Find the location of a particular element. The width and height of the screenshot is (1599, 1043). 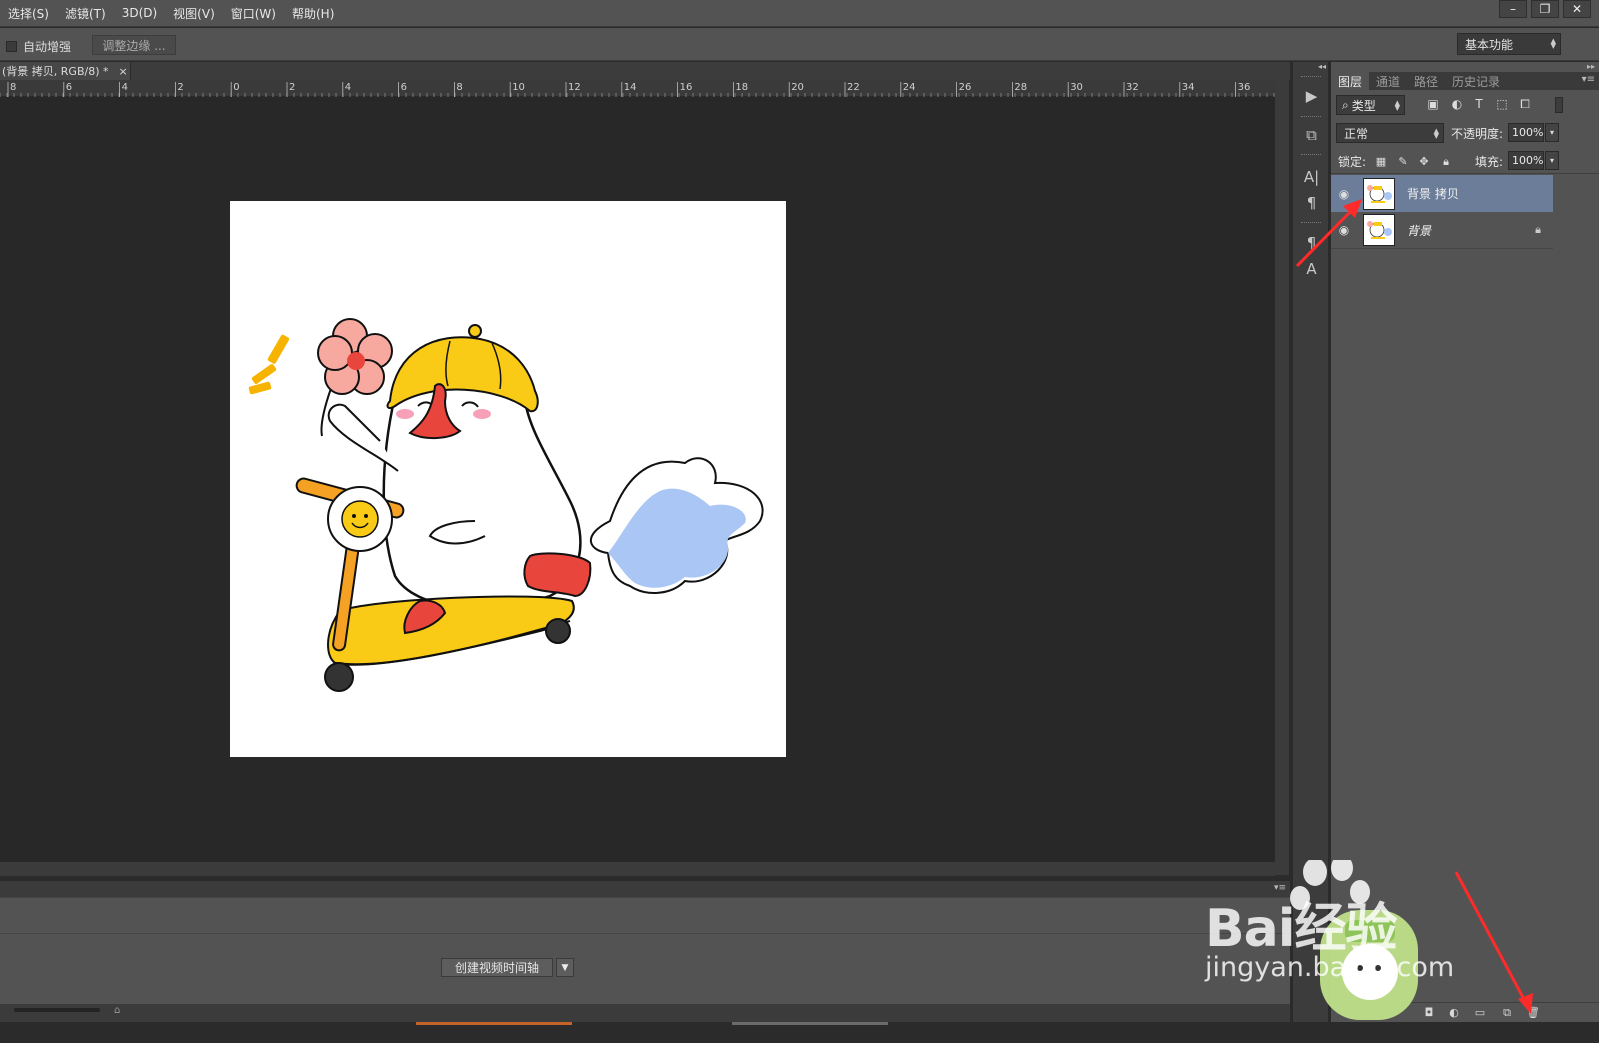

timeline-panel is located at coordinates (645, 950).